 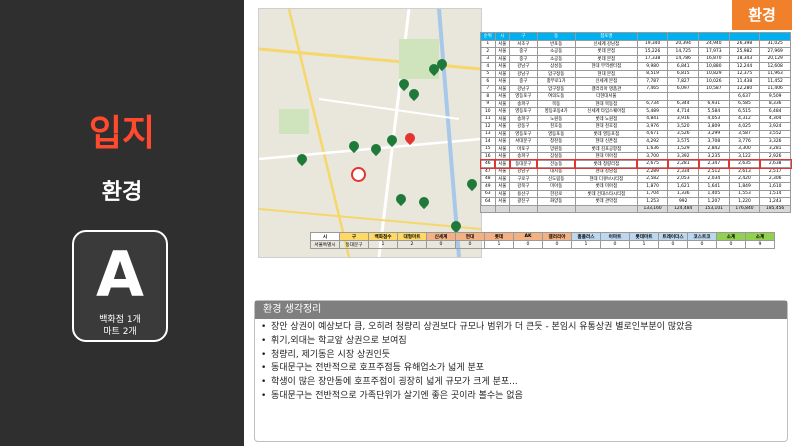 What do you see at coordinates (775, 58) in the screenshot?
I see `table-cell: 20,129` at bounding box center [775, 58].